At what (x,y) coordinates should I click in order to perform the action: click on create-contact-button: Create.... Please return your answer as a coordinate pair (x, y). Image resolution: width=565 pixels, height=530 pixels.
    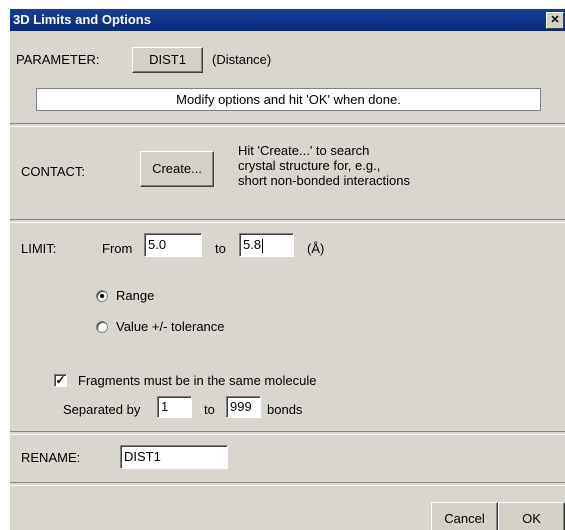
    Looking at the image, I should click on (177, 169).